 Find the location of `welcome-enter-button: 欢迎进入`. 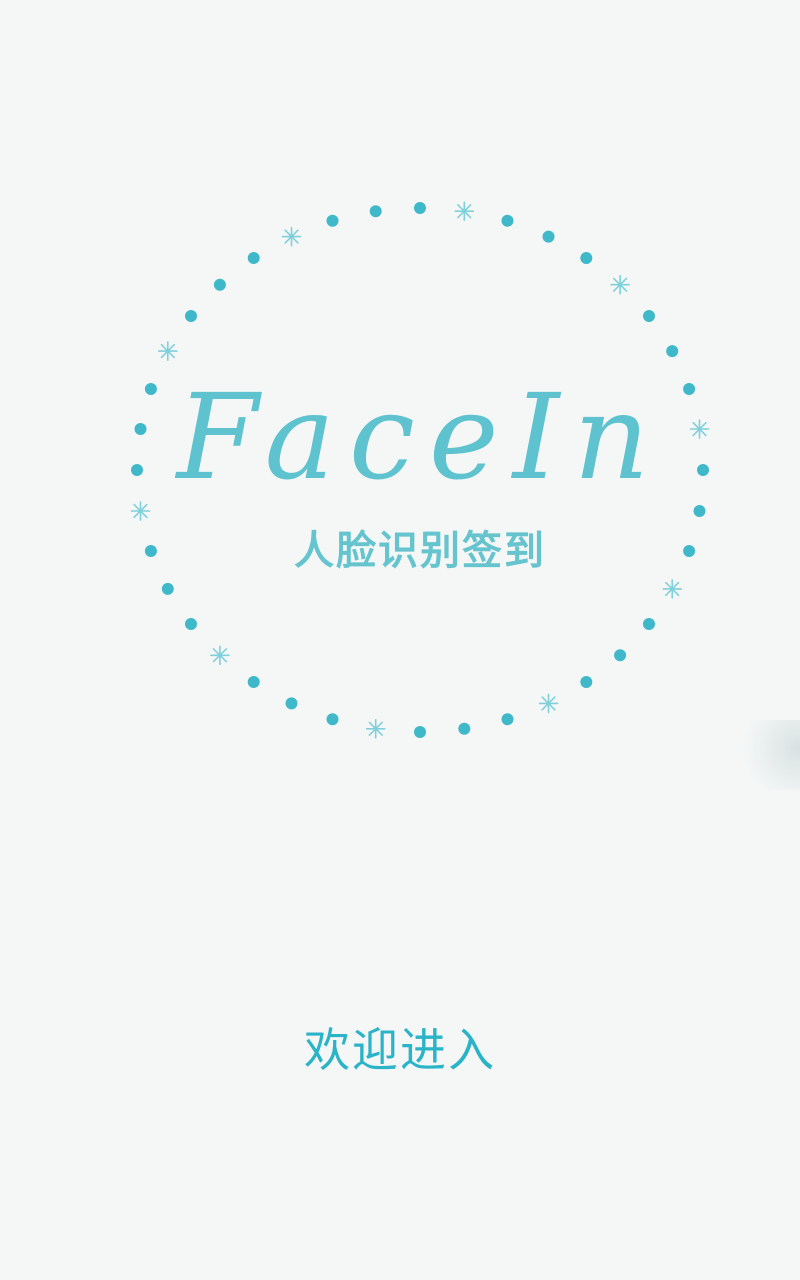

welcome-enter-button: 欢迎进入 is located at coordinates (400, 1050).